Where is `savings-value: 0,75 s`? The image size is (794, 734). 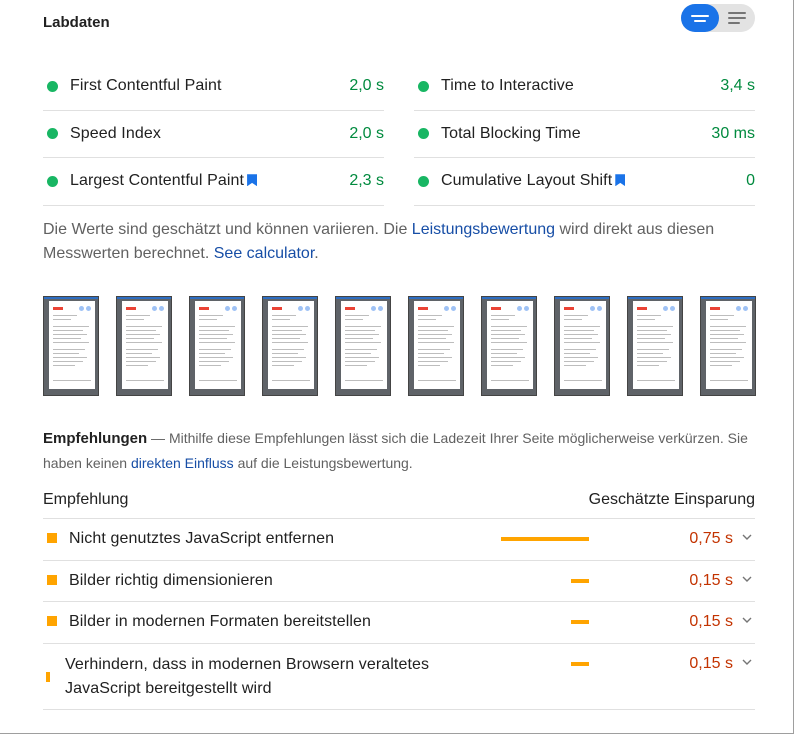 savings-value: 0,75 s is located at coordinates (711, 538).